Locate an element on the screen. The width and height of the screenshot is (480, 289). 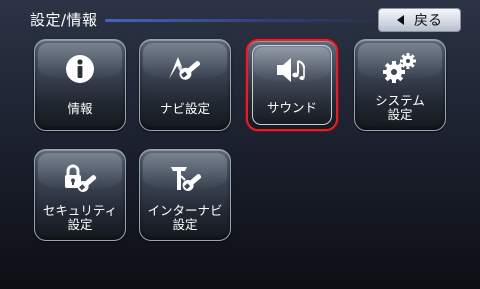
tile-info-label: 情報 is located at coordinates (80, 108).